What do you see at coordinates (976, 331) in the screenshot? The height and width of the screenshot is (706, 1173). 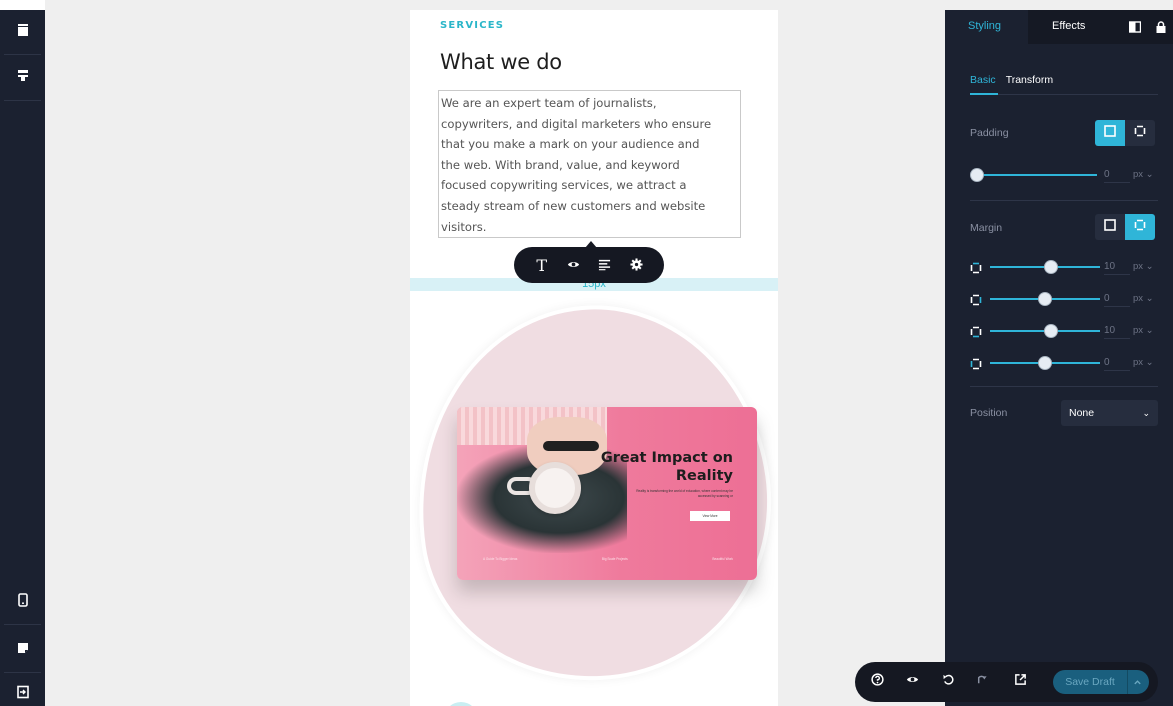 I see `margin-bottom-side-icon` at bounding box center [976, 331].